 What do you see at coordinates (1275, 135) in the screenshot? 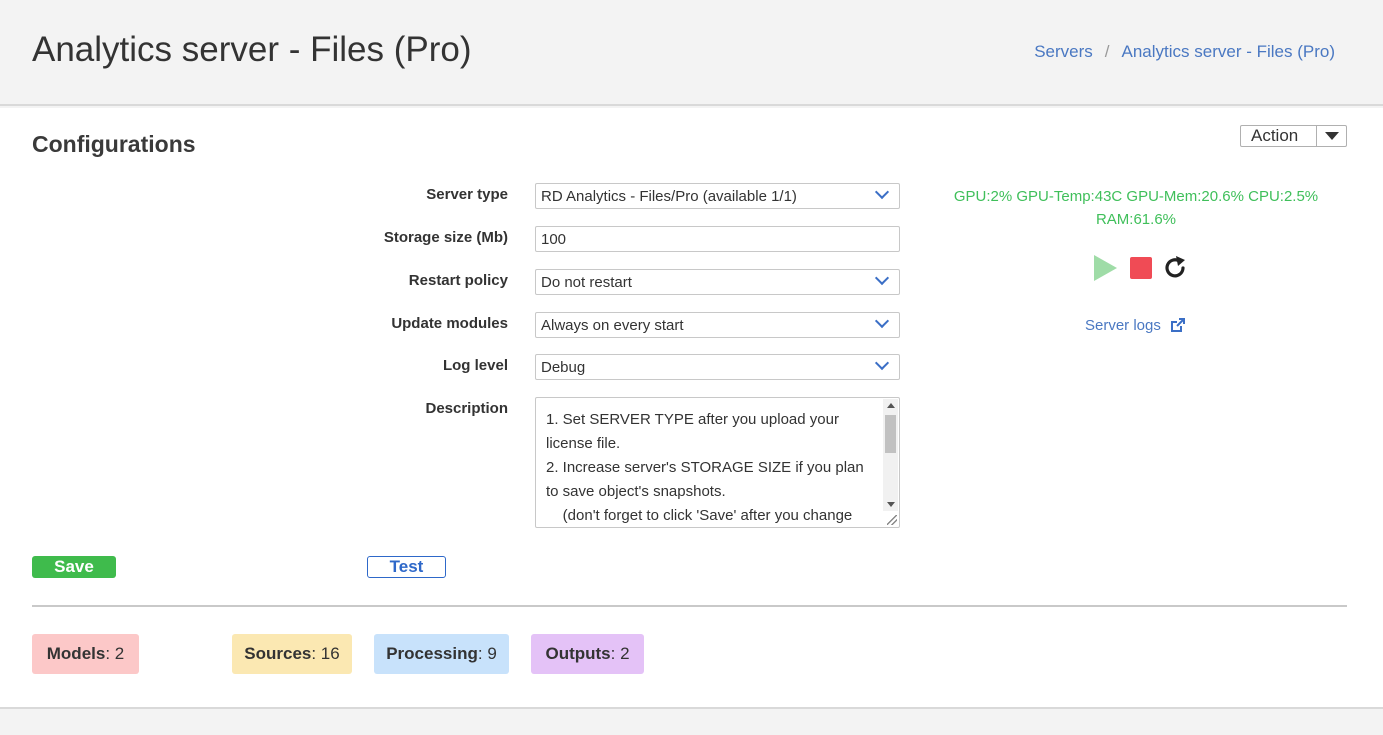
I see `action-label: Action` at bounding box center [1275, 135].